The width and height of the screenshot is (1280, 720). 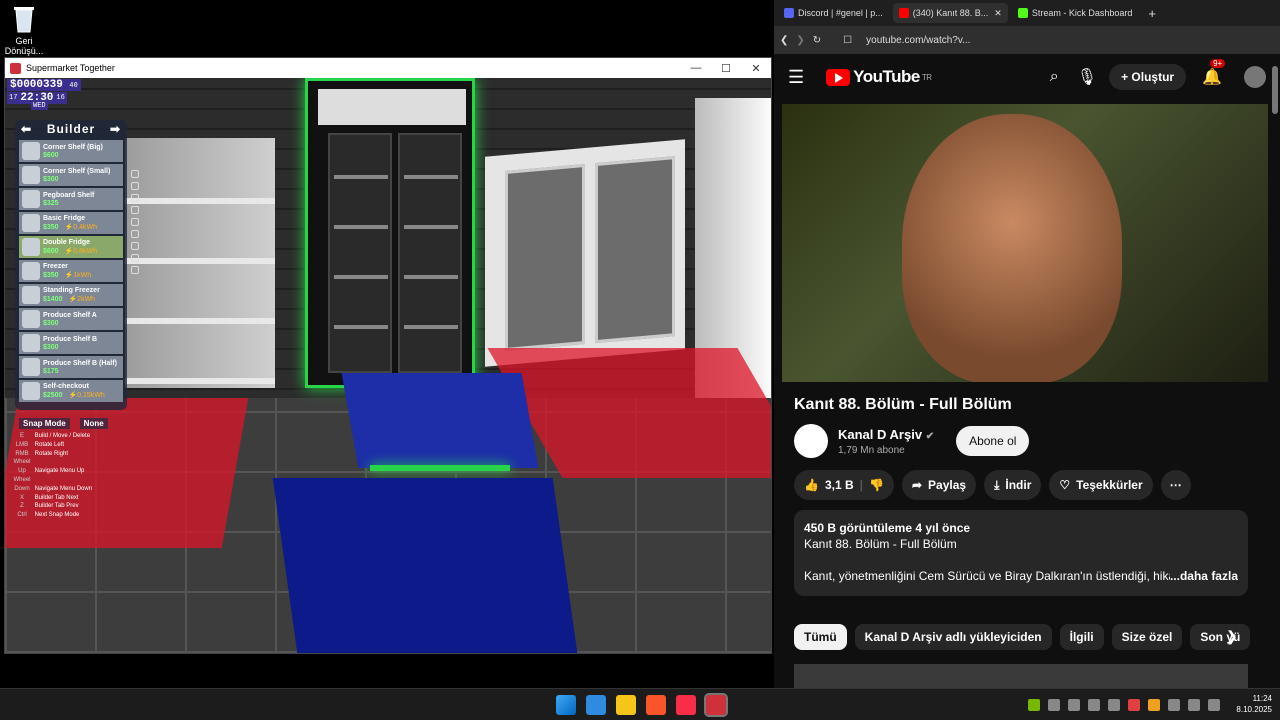 What do you see at coordinates (796, 77) in the screenshot?
I see `menu-icon: ☰` at bounding box center [796, 77].